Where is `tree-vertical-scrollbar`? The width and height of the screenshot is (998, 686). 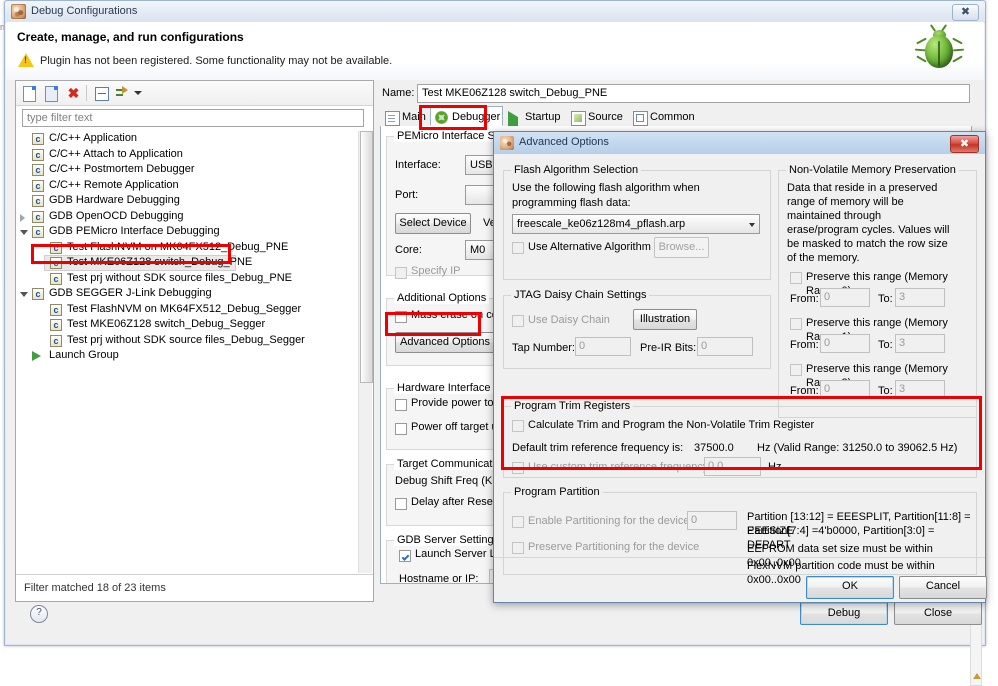
tree-vertical-scrollbar is located at coordinates (365, 352).